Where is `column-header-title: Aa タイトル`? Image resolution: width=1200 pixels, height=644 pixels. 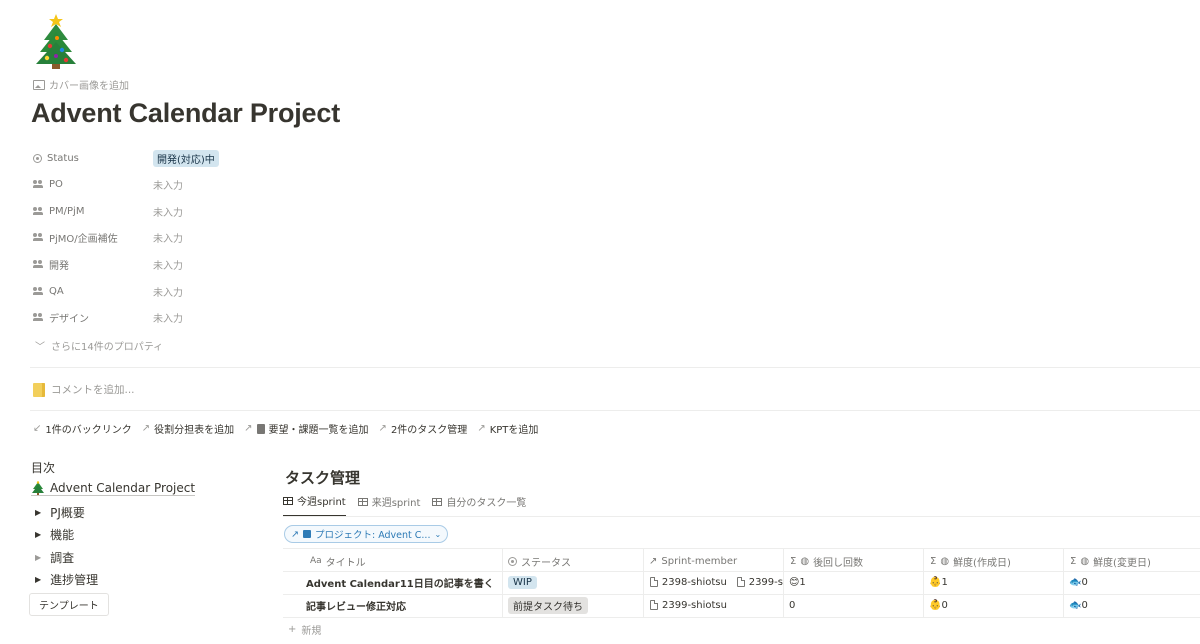 column-header-title: Aa タイトル is located at coordinates (338, 561).